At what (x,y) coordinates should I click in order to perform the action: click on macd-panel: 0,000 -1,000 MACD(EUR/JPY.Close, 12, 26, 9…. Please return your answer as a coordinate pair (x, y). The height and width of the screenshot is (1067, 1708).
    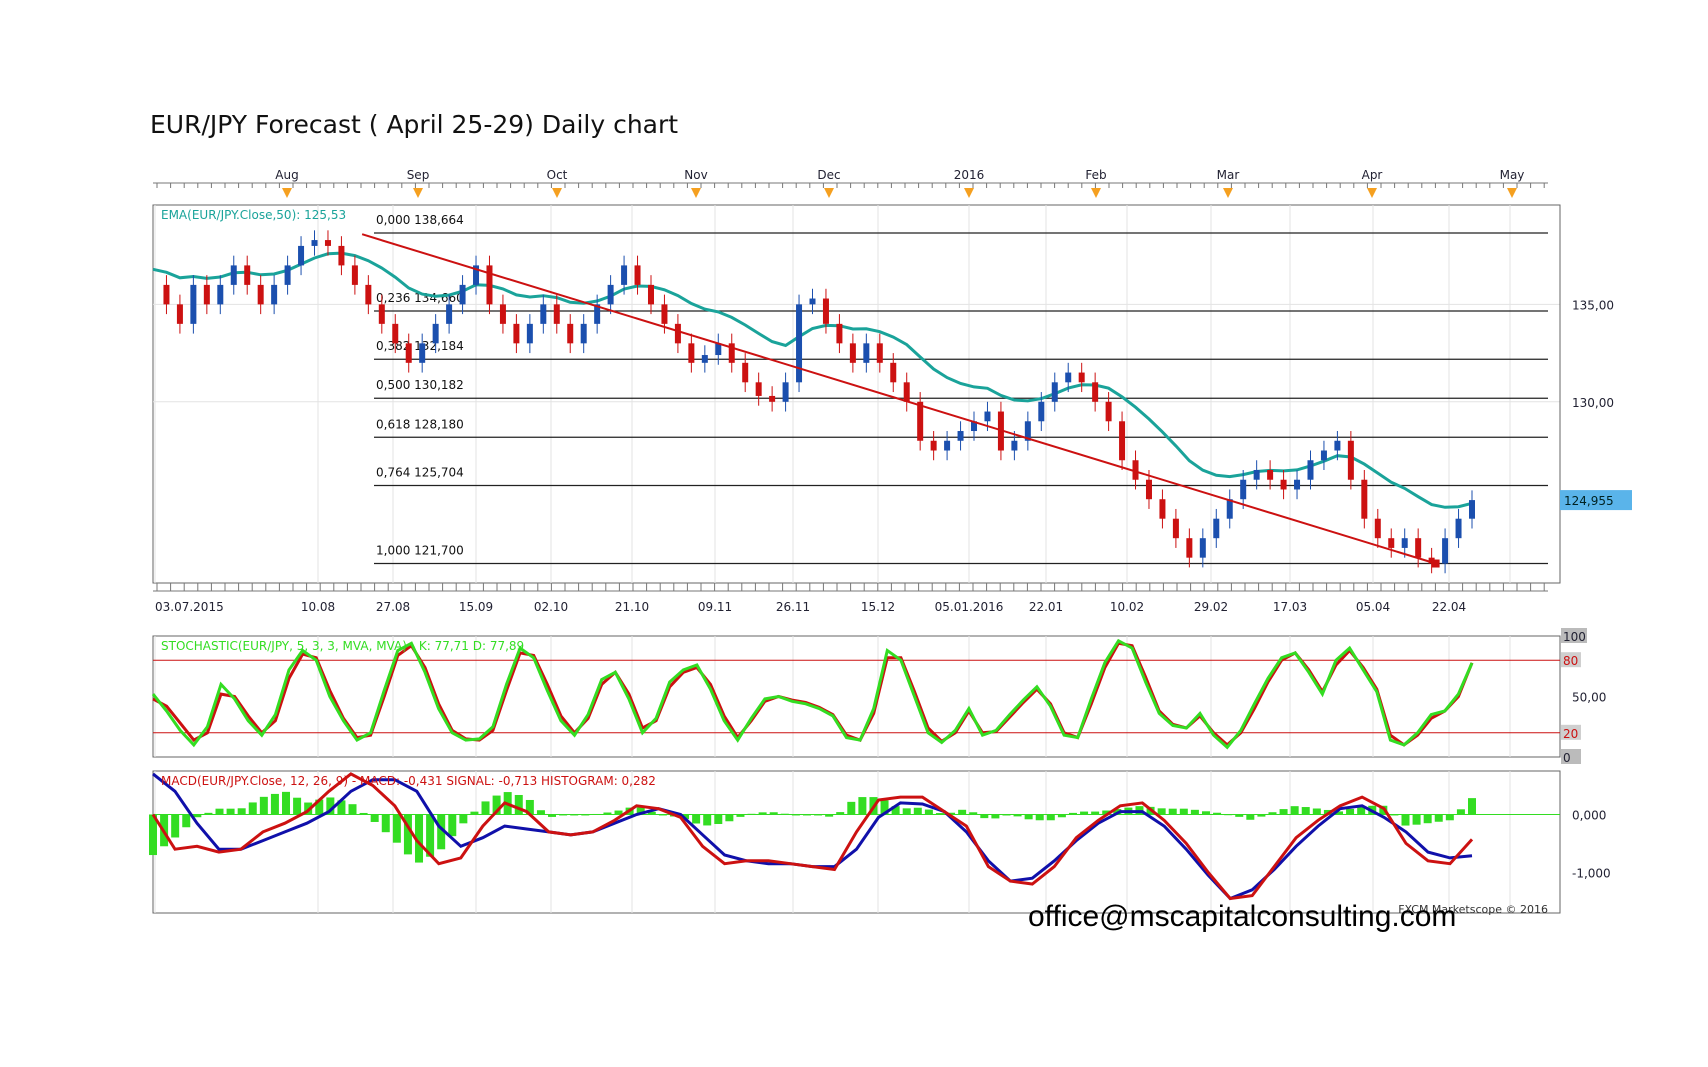
    Looking at the image, I should click on (880, 842).